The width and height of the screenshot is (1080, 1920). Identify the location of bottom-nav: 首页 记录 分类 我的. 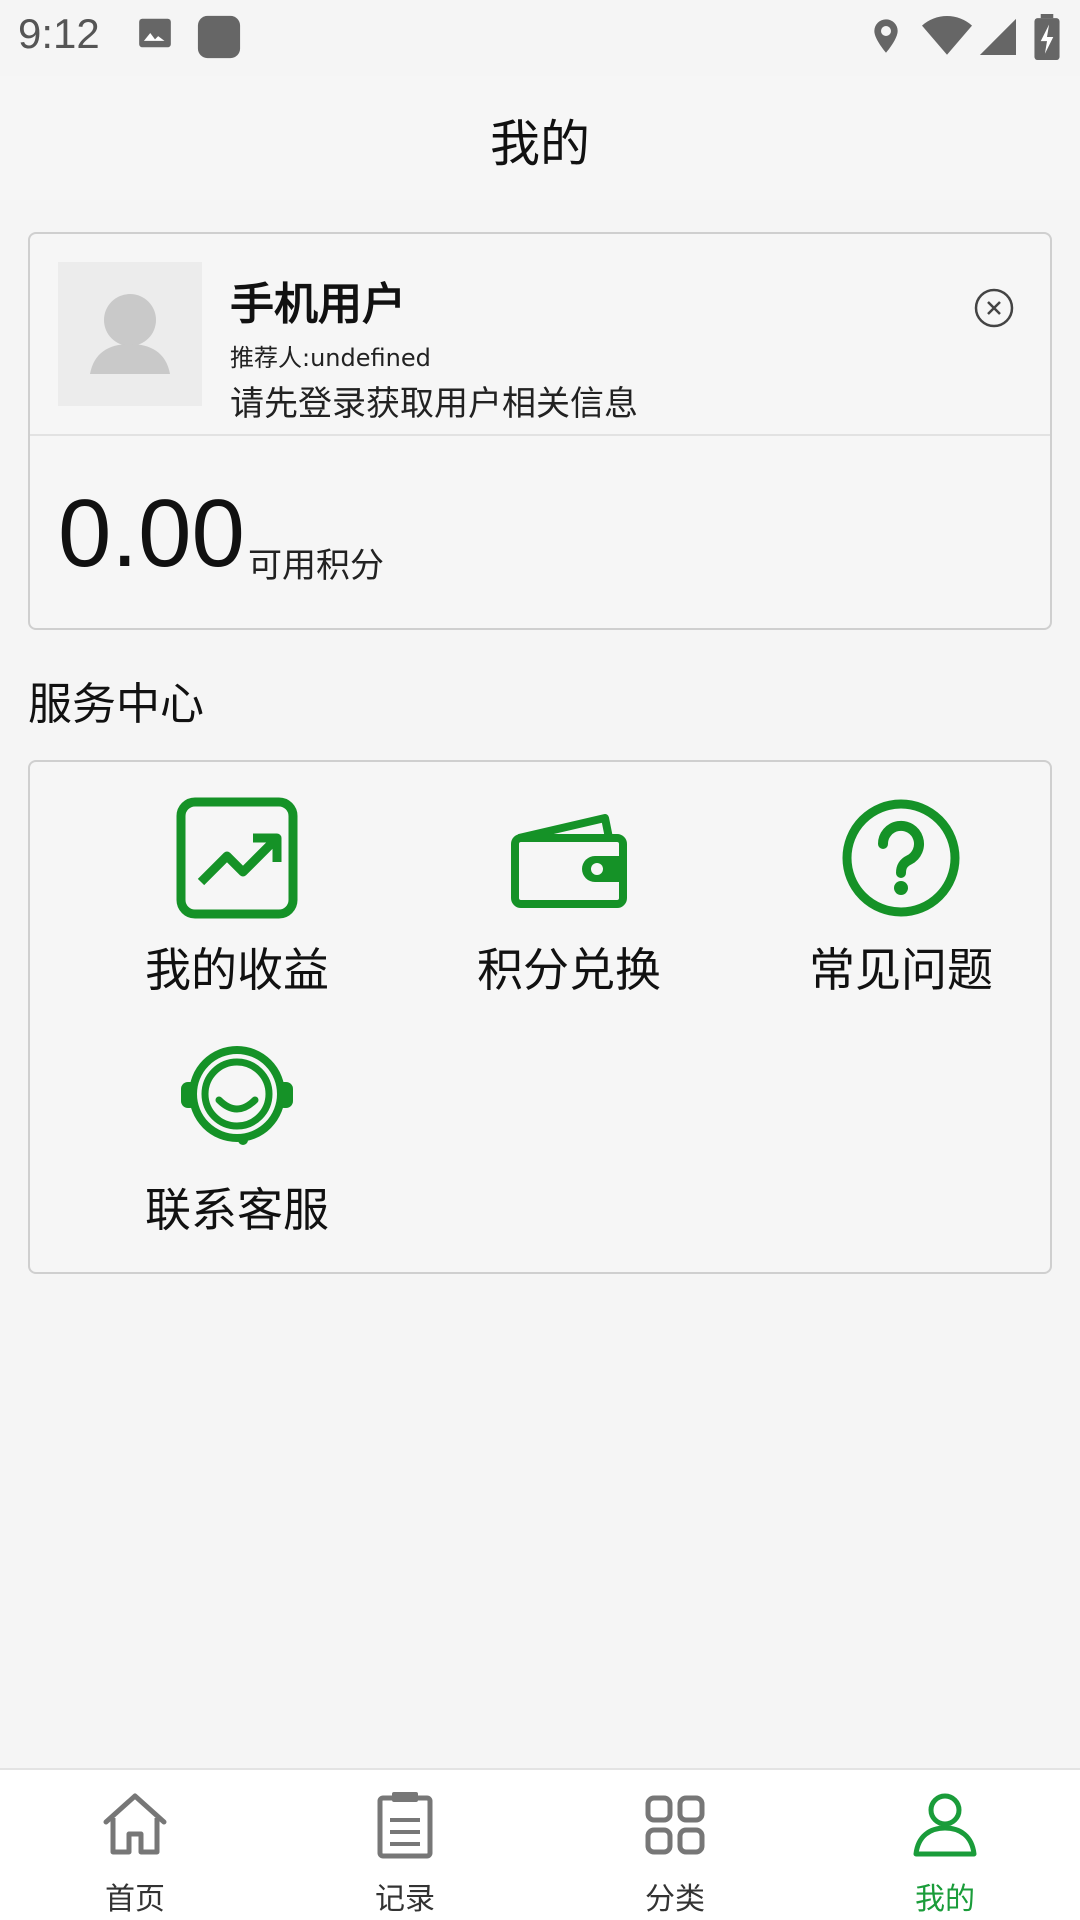
(540, 1844).